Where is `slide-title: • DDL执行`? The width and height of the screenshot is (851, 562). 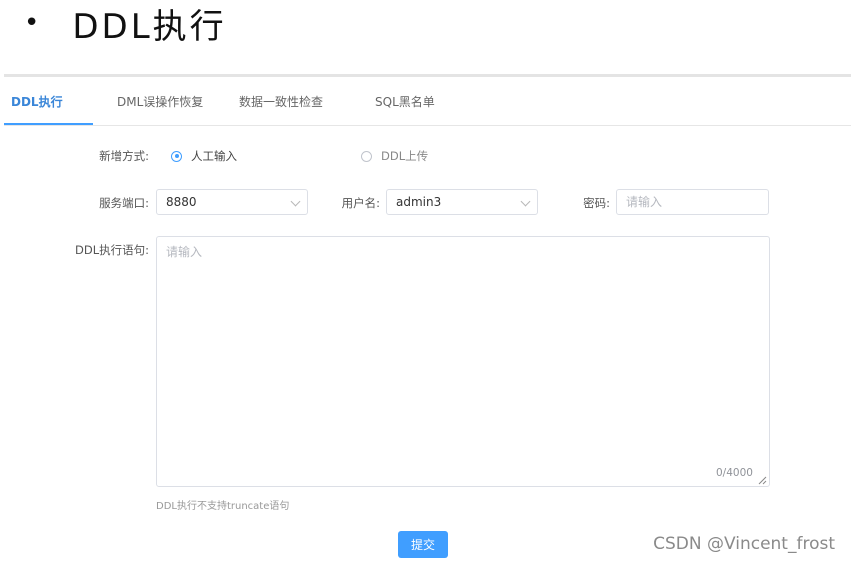 slide-title: • DDL执行 is located at coordinates (125, 23).